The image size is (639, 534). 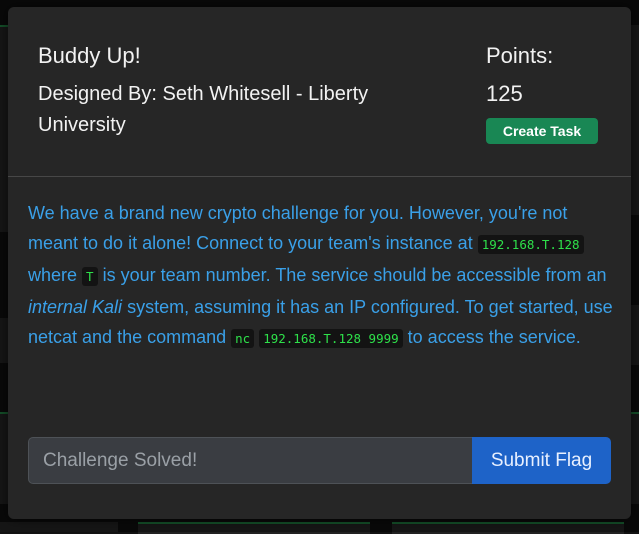 I want to click on nc-args-code: 192.168.T.128 9999, so click(x=331, y=338).